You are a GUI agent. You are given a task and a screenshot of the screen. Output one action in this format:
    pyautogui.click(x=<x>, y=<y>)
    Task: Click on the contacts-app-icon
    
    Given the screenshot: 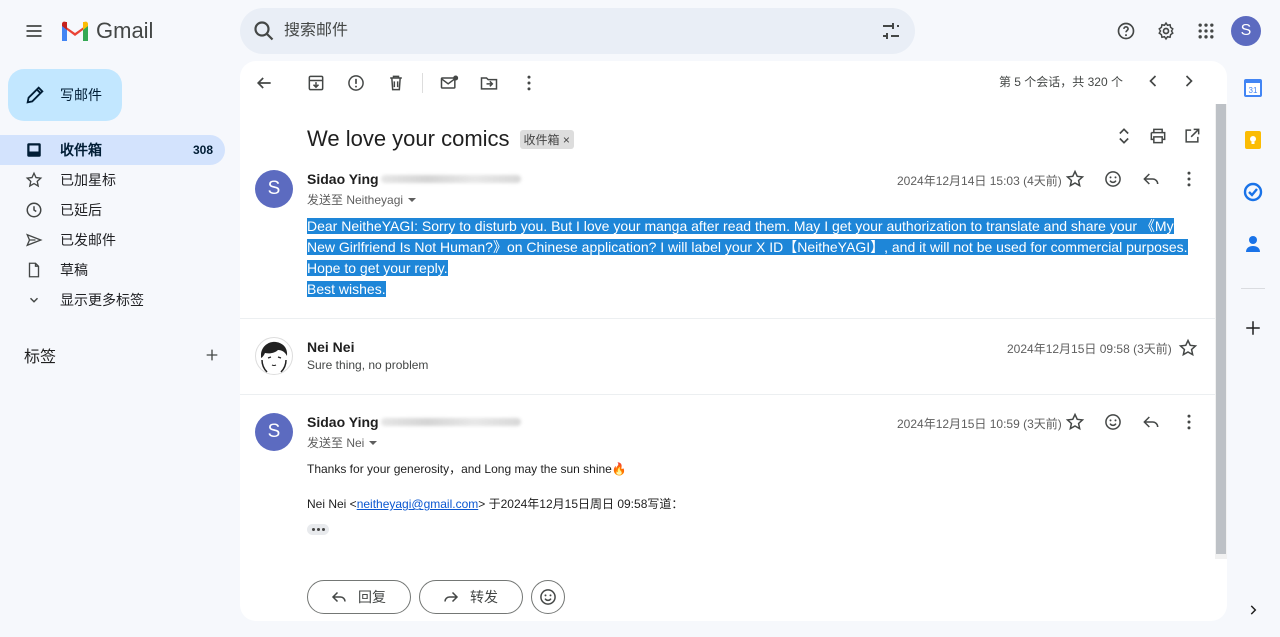 What is the action you would take?
    pyautogui.click(x=1253, y=244)
    